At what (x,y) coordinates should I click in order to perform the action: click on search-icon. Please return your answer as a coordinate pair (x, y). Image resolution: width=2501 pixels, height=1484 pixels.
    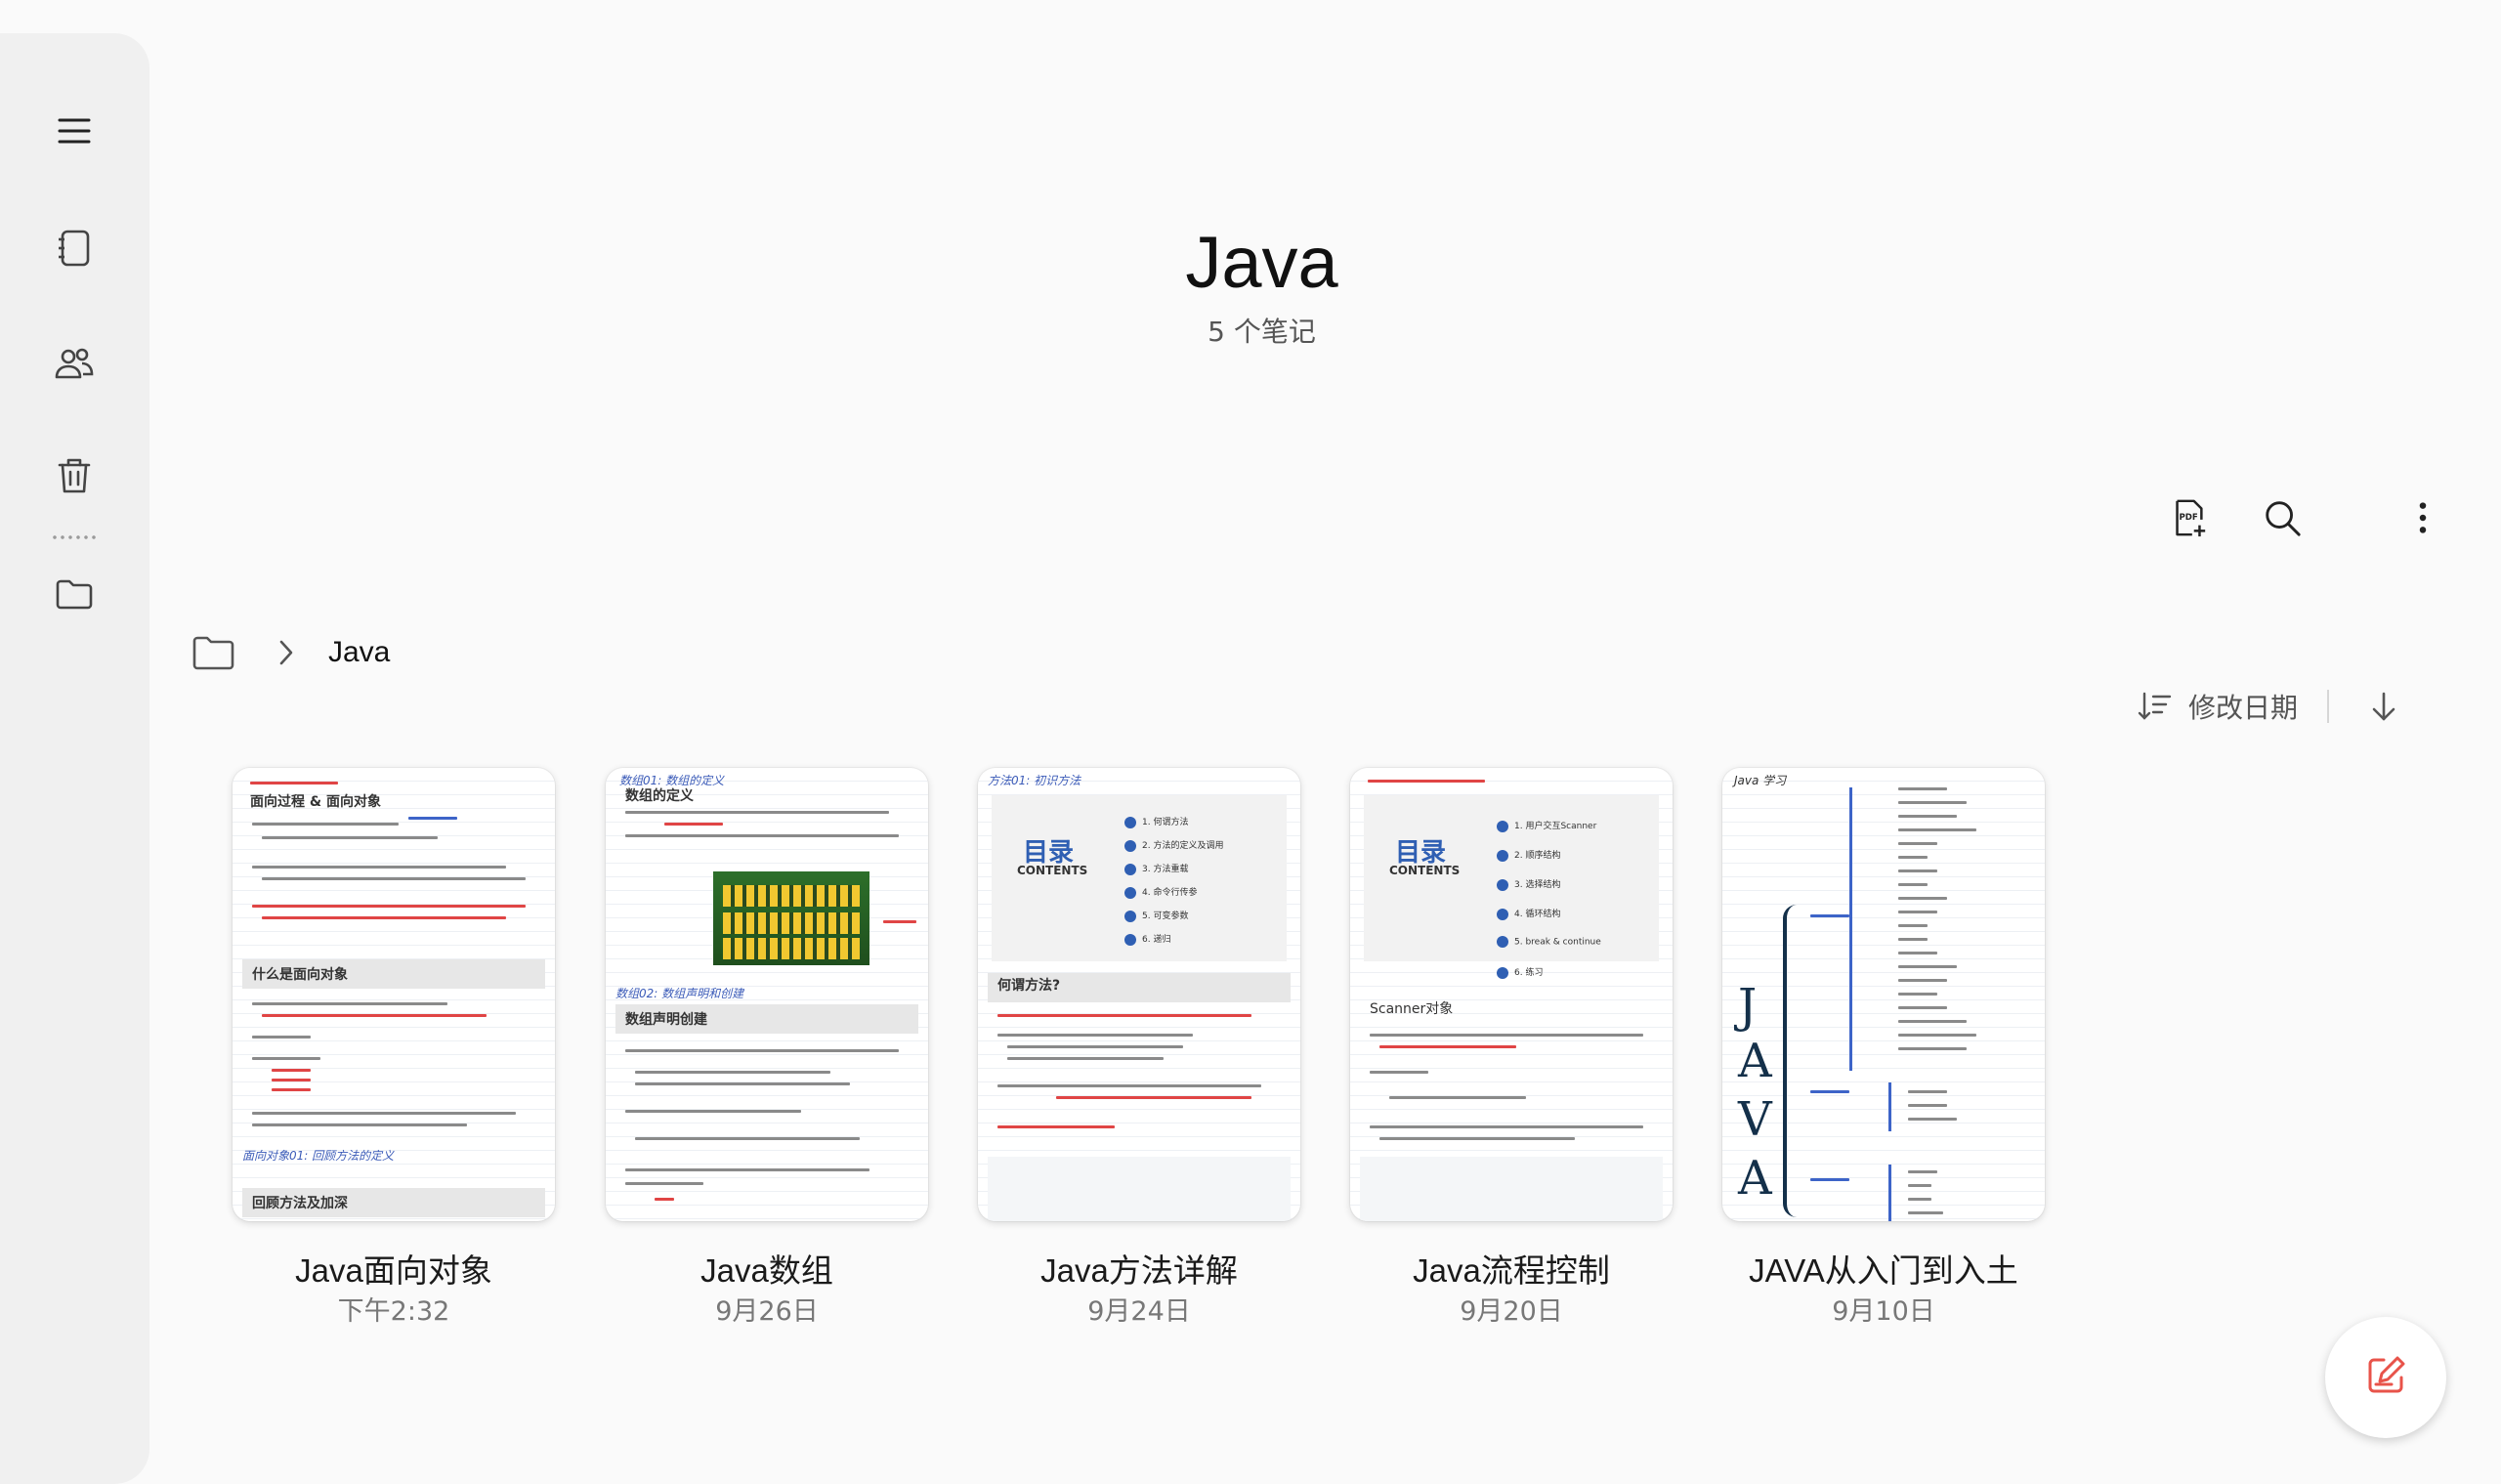
    Looking at the image, I should click on (2282, 519).